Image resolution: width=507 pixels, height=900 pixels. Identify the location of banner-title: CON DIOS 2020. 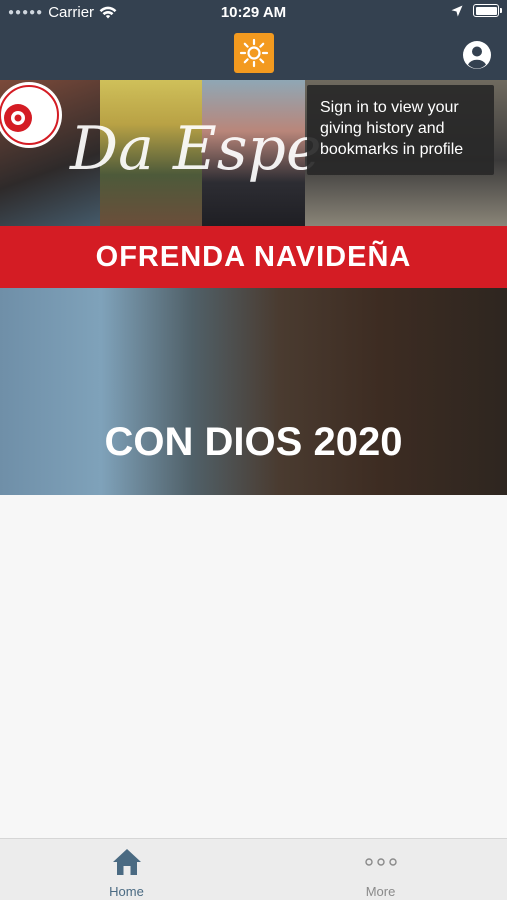
(253, 442).